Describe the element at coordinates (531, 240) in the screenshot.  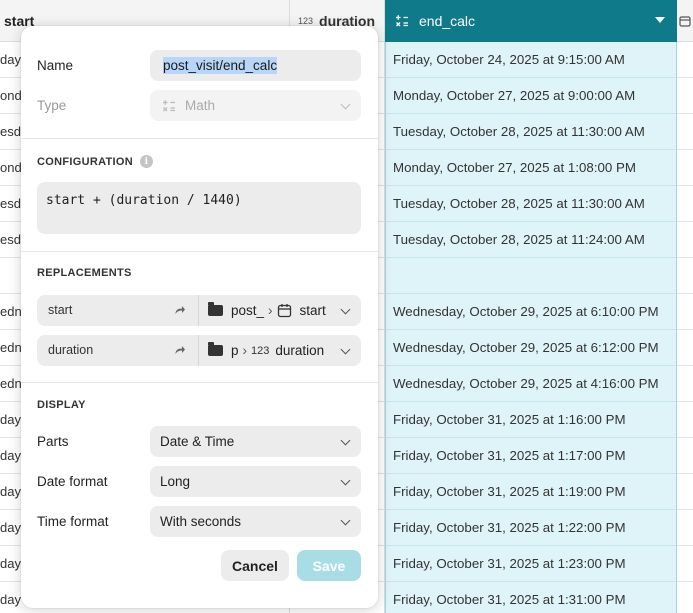
I see `end-calc-cell: Tuesday, October 28, 2025 at 11:24:00 AM` at that location.